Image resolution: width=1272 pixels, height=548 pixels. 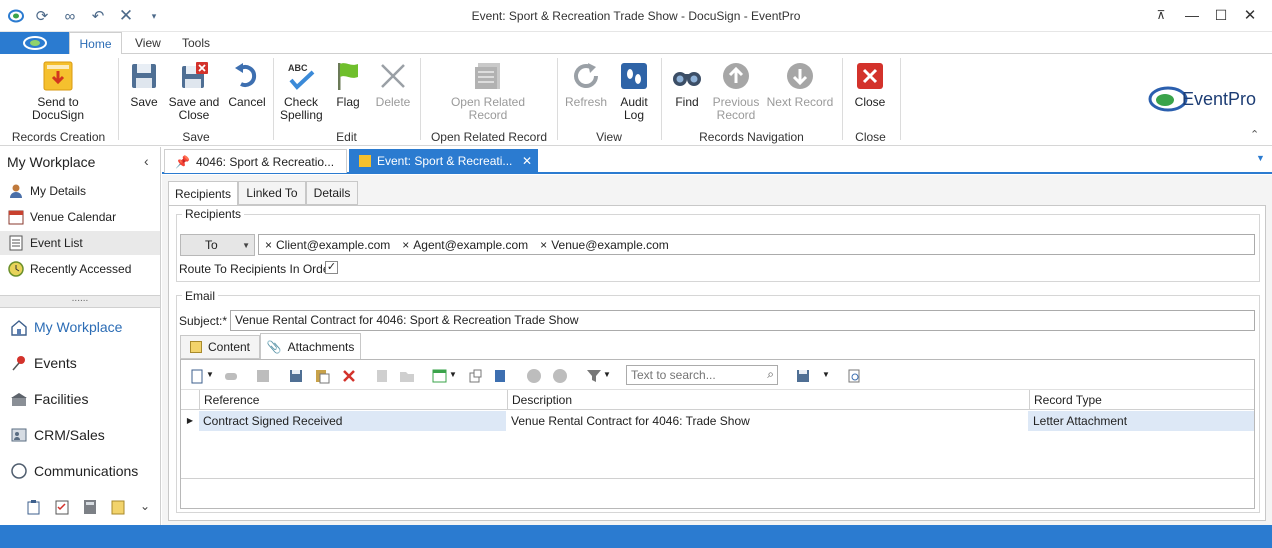 What do you see at coordinates (34, 43) in the screenshot?
I see `application-button` at bounding box center [34, 43].